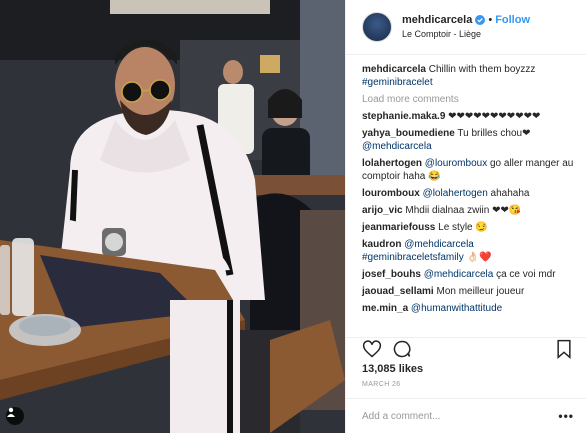 The width and height of the screenshot is (586, 433). Describe the element at coordinates (15, 416) in the screenshot. I see `tagged-users-icon` at that location.